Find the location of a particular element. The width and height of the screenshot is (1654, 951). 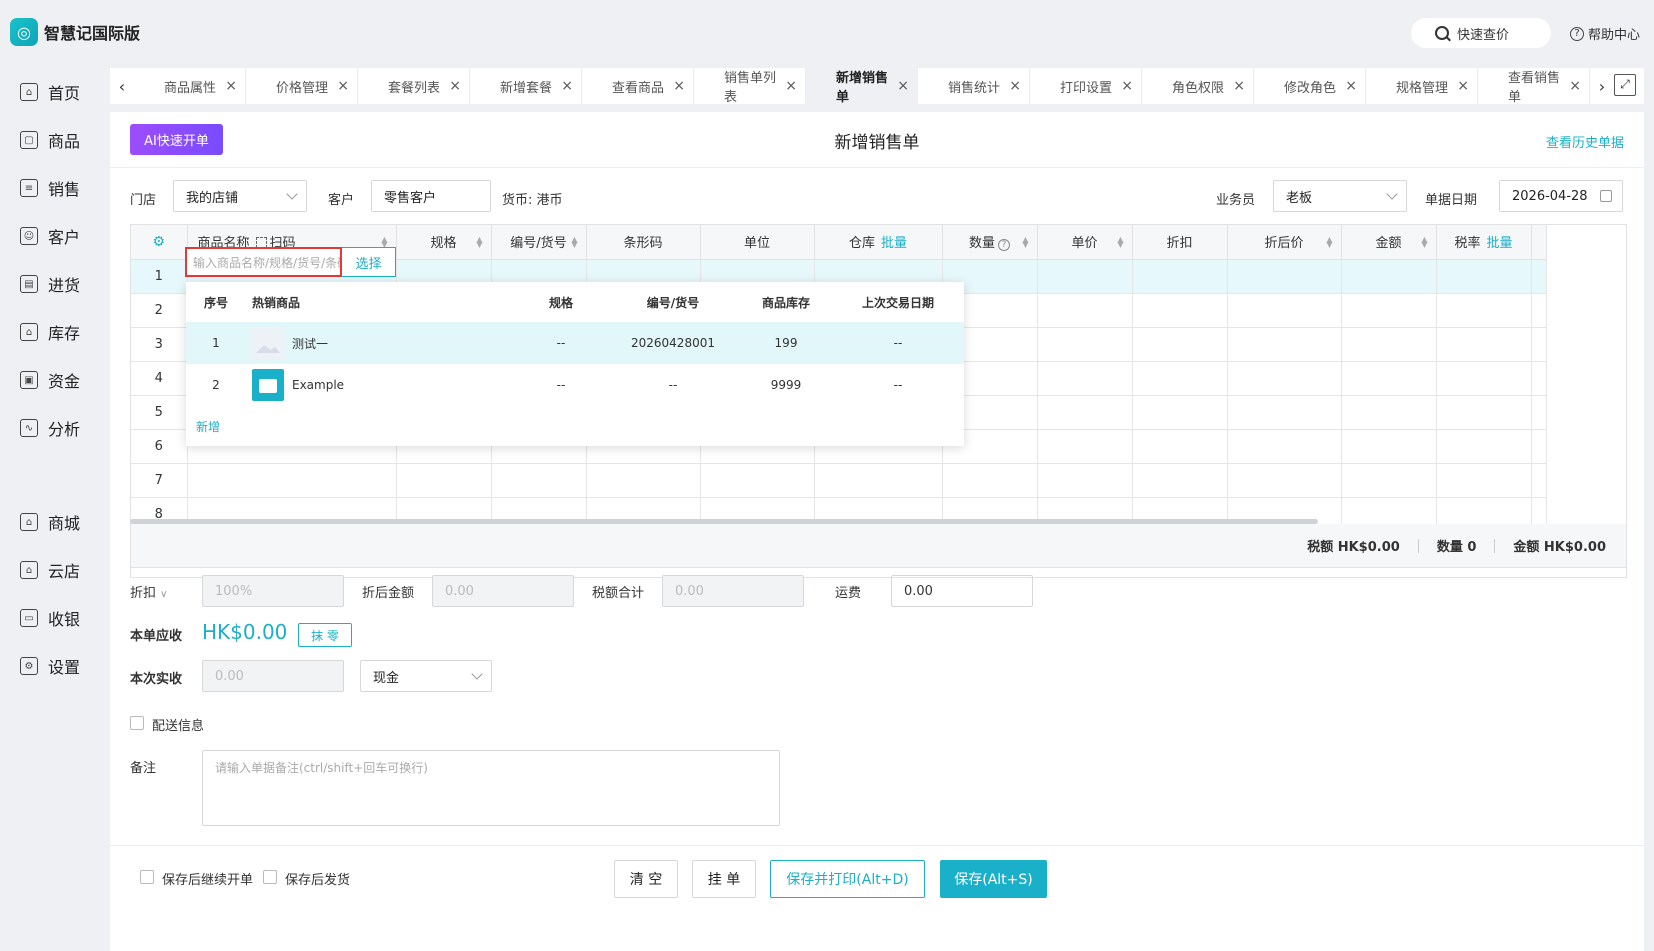

received-input: 0.00 is located at coordinates (273, 676).